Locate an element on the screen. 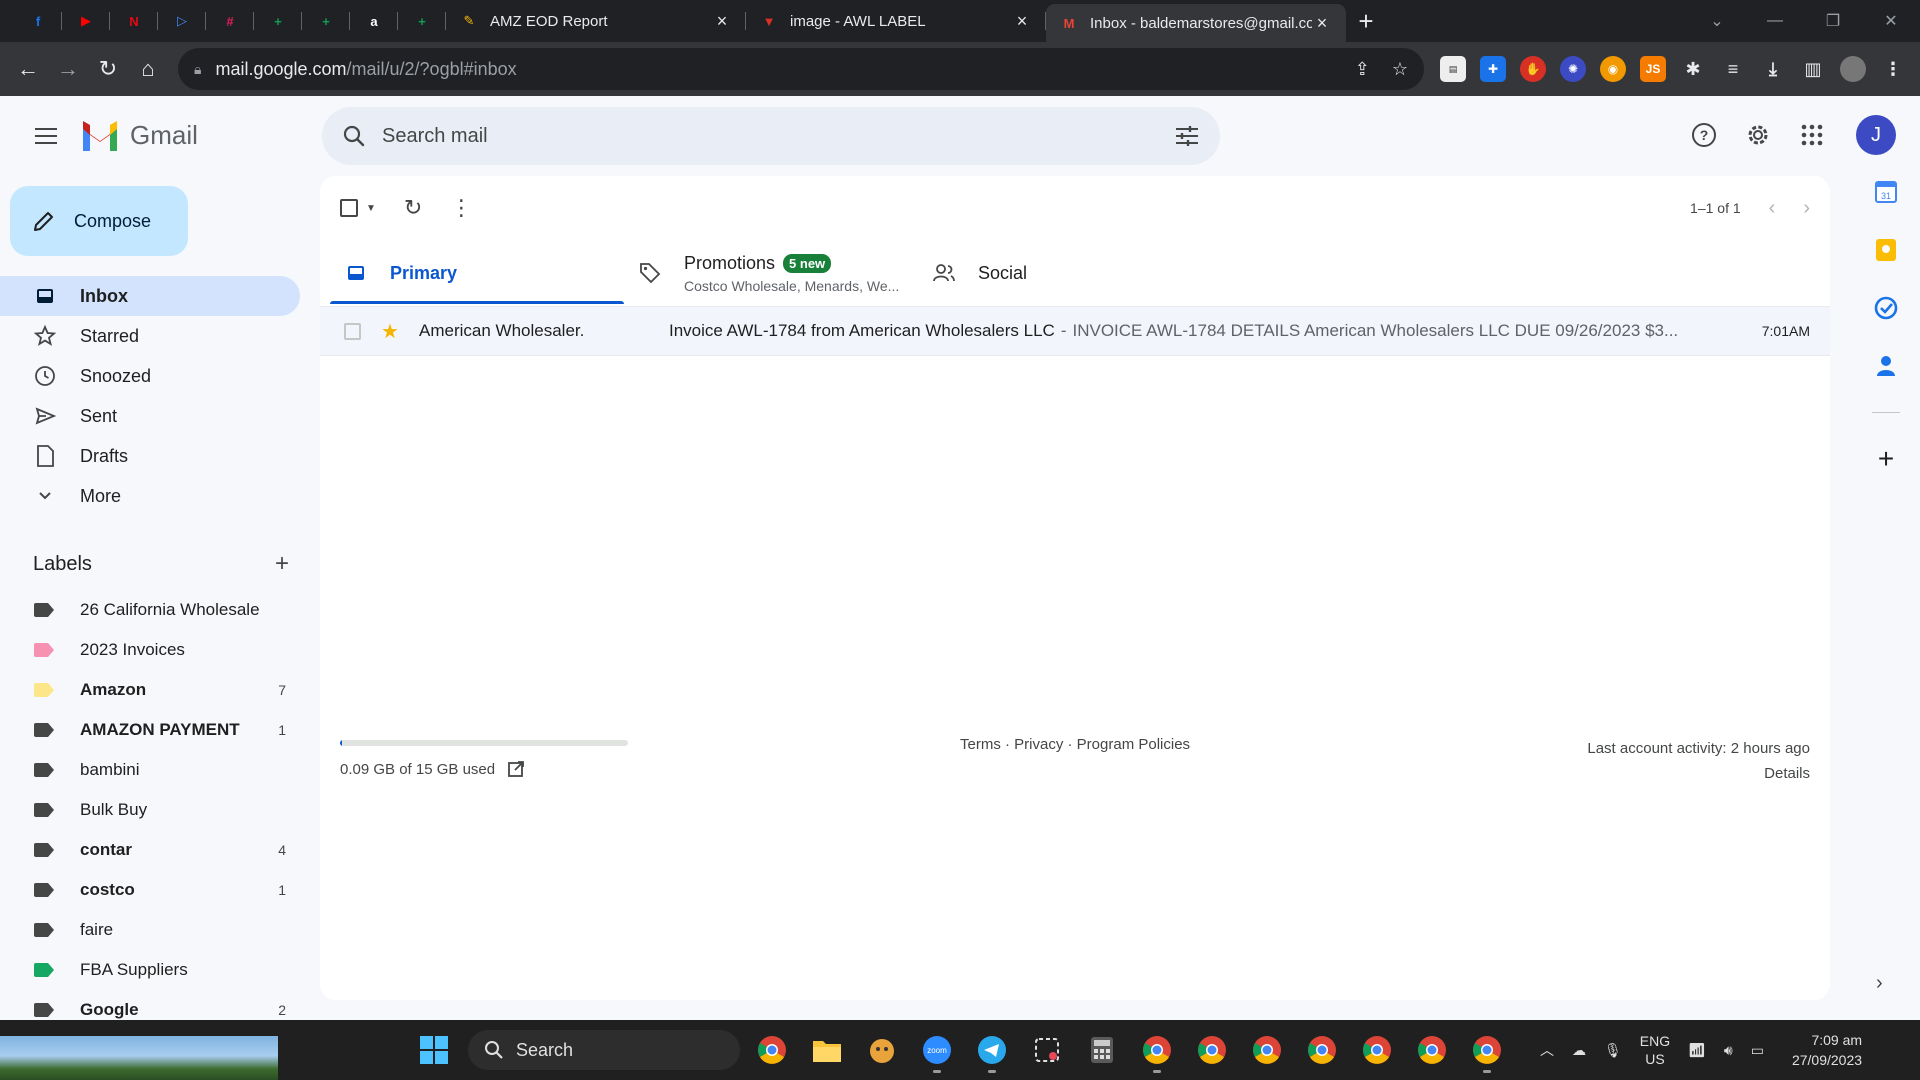 This screenshot has height=1080, width=1920. label-item: 26 California Wholesale is located at coordinates (150, 610).